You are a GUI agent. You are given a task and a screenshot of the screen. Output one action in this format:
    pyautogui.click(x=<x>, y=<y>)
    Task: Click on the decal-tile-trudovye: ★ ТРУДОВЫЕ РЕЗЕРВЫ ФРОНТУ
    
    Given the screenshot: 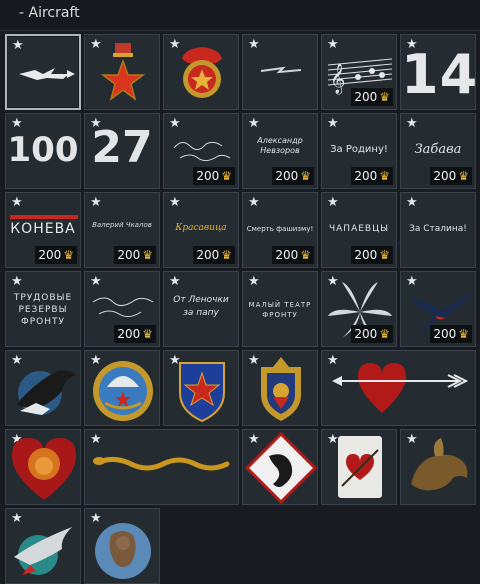 What is the action you would take?
    pyautogui.click(x=43, y=309)
    